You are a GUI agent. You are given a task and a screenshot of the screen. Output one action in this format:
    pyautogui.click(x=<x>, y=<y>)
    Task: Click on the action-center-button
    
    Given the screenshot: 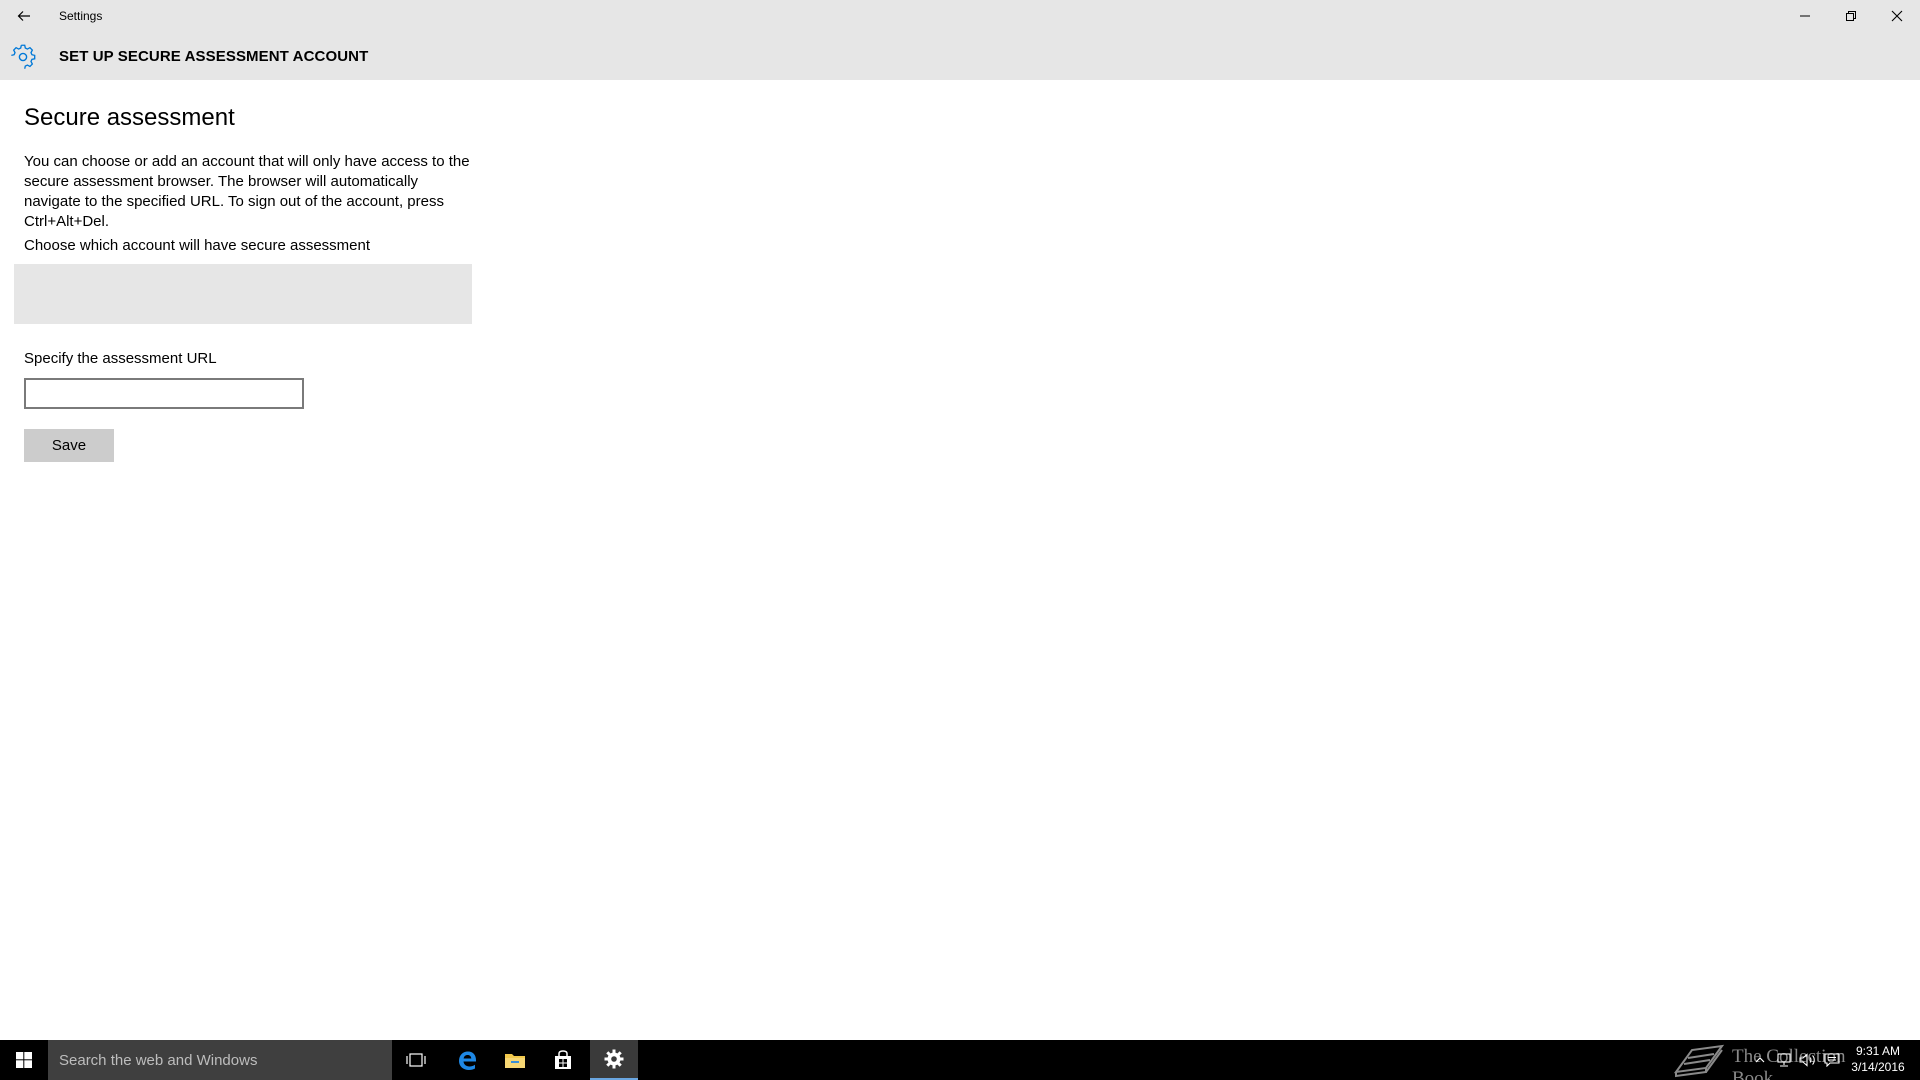 What is the action you would take?
    pyautogui.click(x=1832, y=1060)
    